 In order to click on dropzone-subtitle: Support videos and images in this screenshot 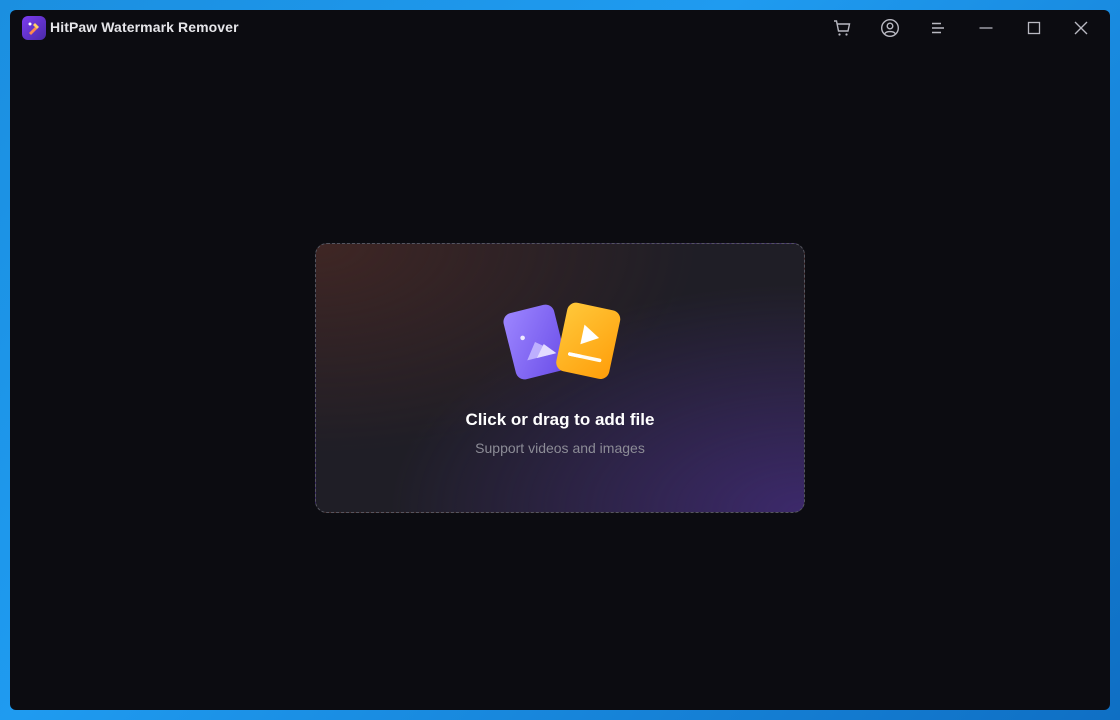, I will do `click(560, 448)`.